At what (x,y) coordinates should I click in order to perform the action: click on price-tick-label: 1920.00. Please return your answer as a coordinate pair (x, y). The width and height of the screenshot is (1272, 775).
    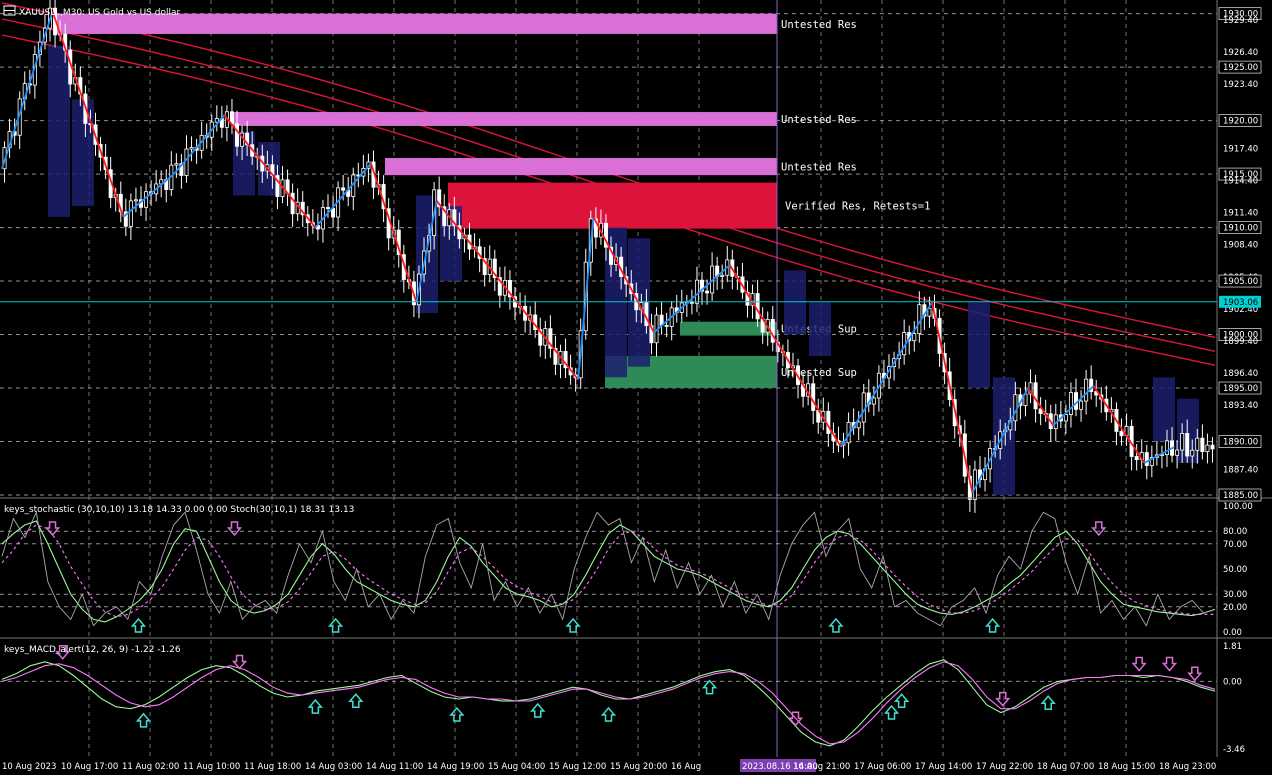
    Looking at the image, I should click on (1240, 122).